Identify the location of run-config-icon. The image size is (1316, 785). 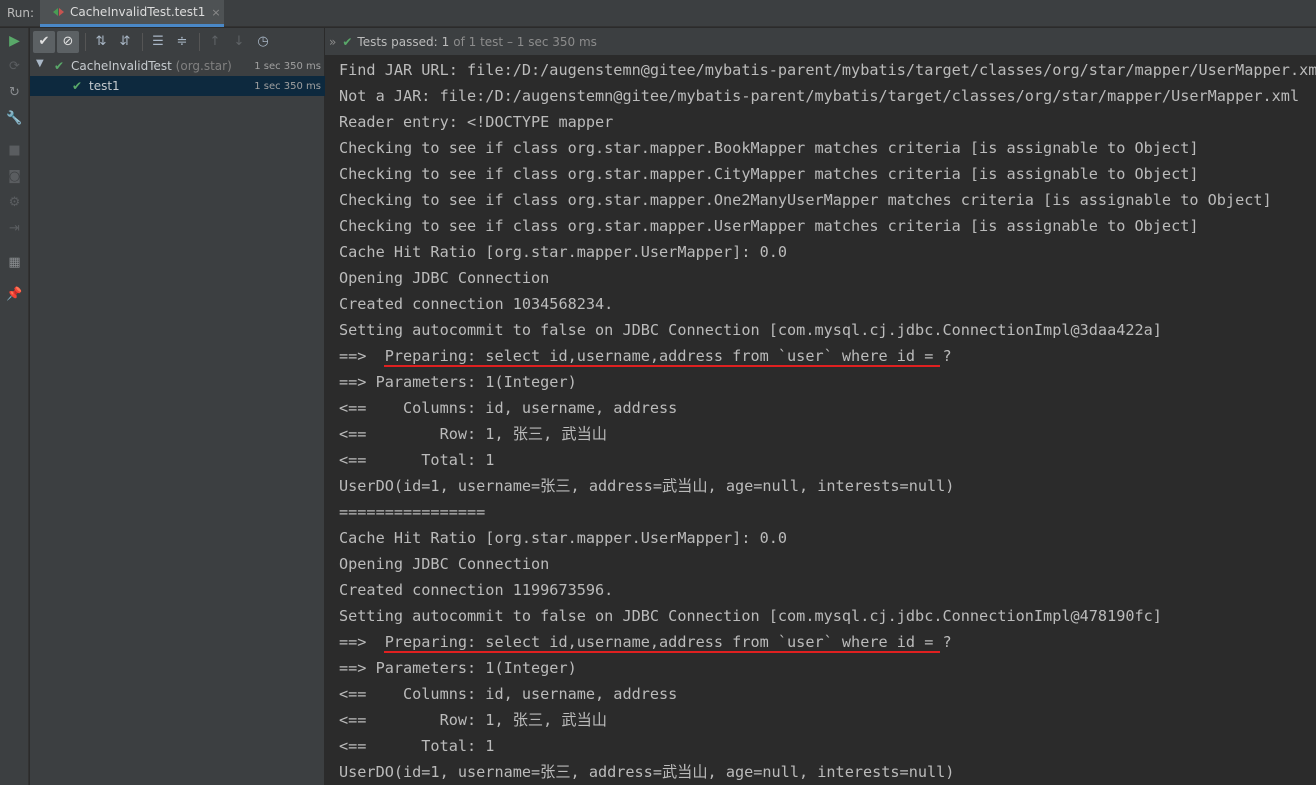
(59, 12).